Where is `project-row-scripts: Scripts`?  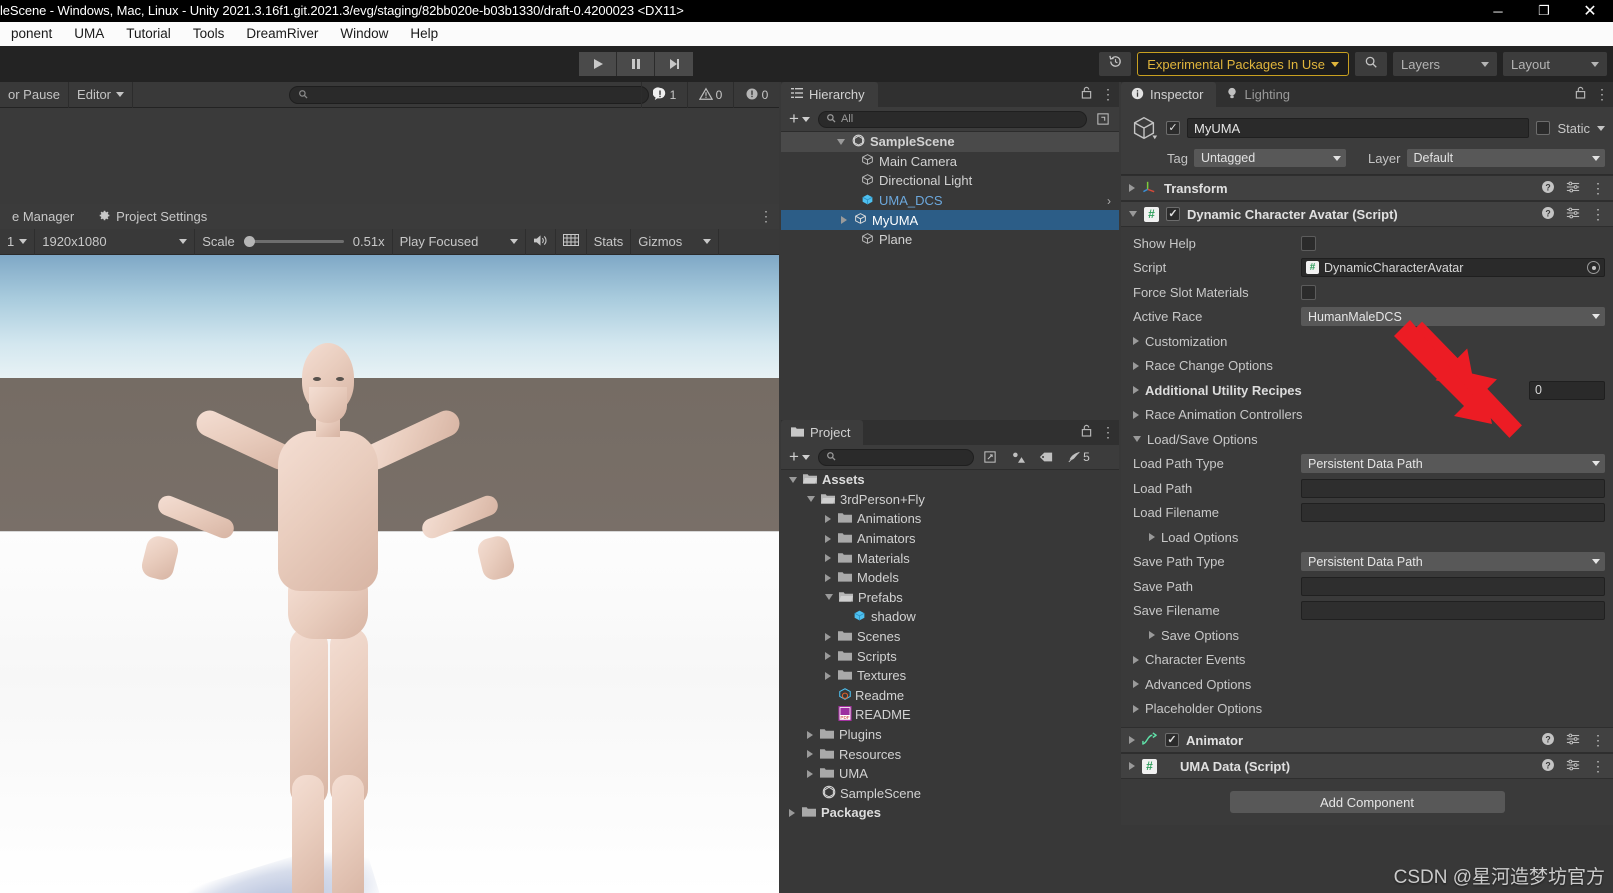 project-row-scripts: Scripts is located at coordinates (950, 656).